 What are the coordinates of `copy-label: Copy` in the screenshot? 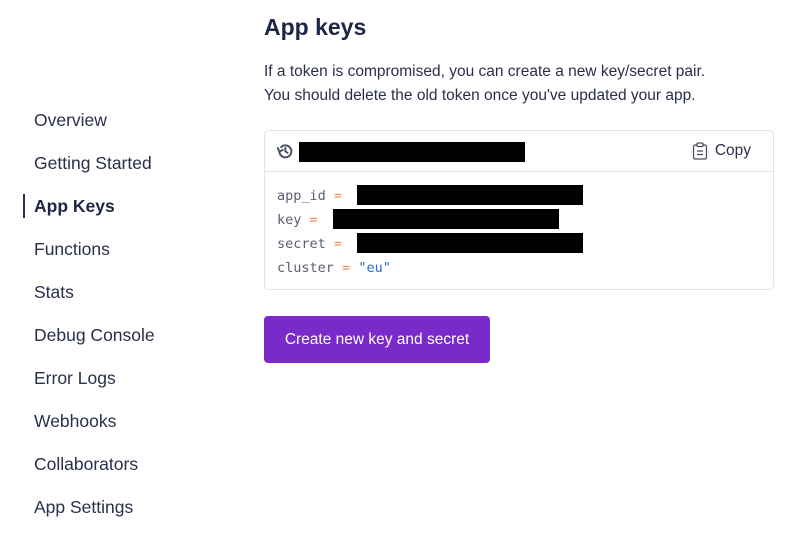 It's located at (732, 150).